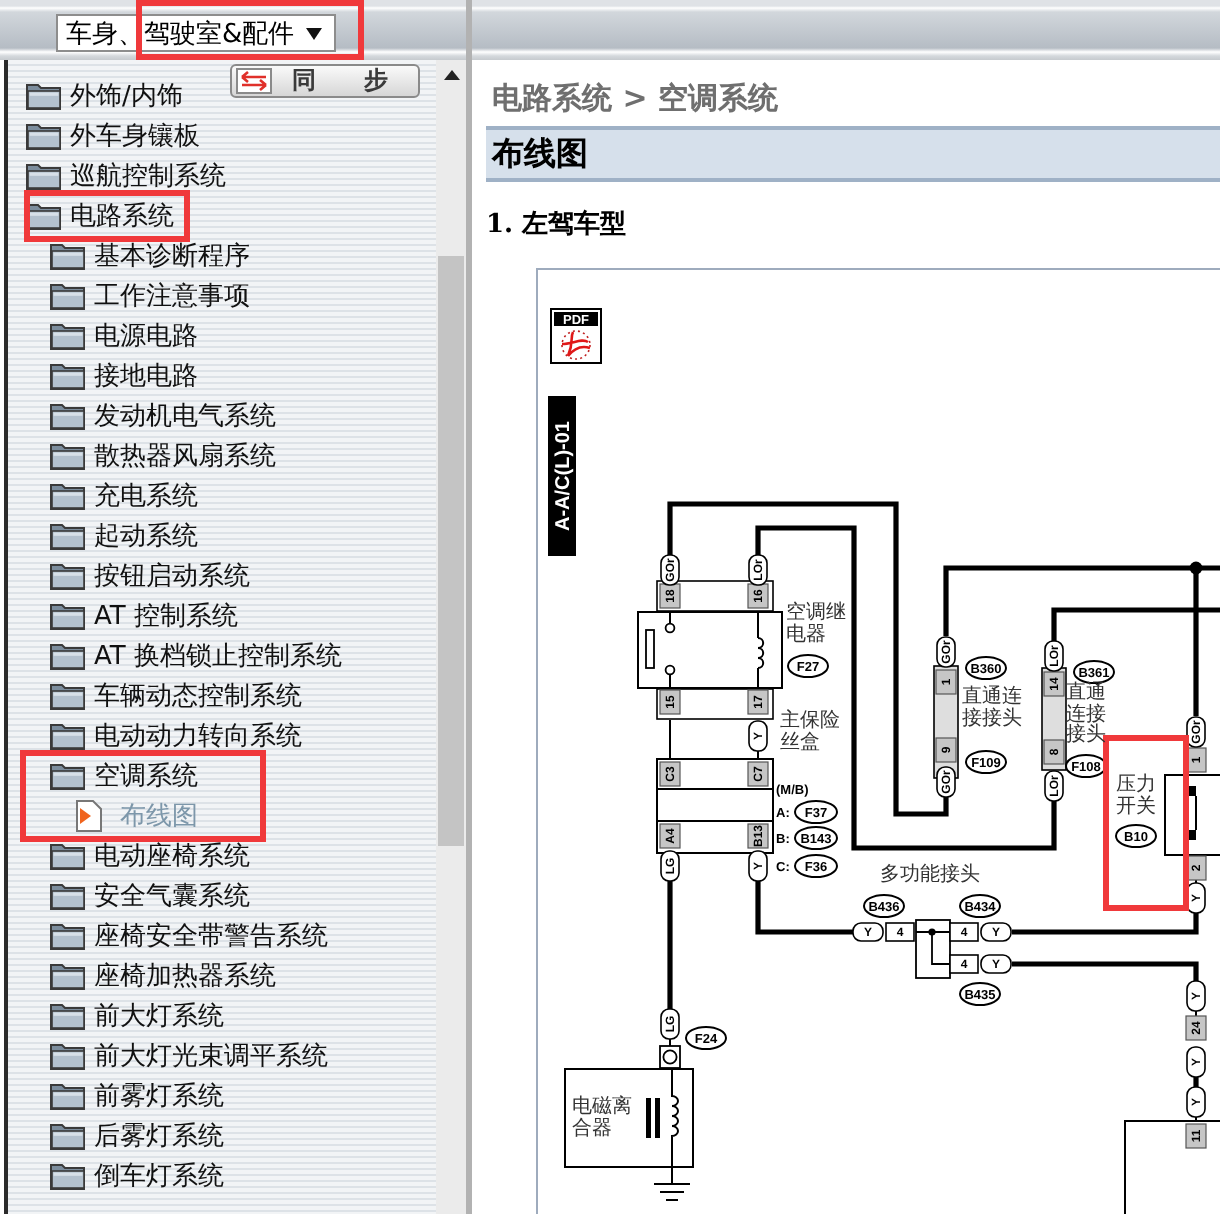 This screenshot has width=1220, height=1214. Describe the element at coordinates (196, 656) in the screenshot. I see `tree-item: AT 换档锁止控制系统` at that location.